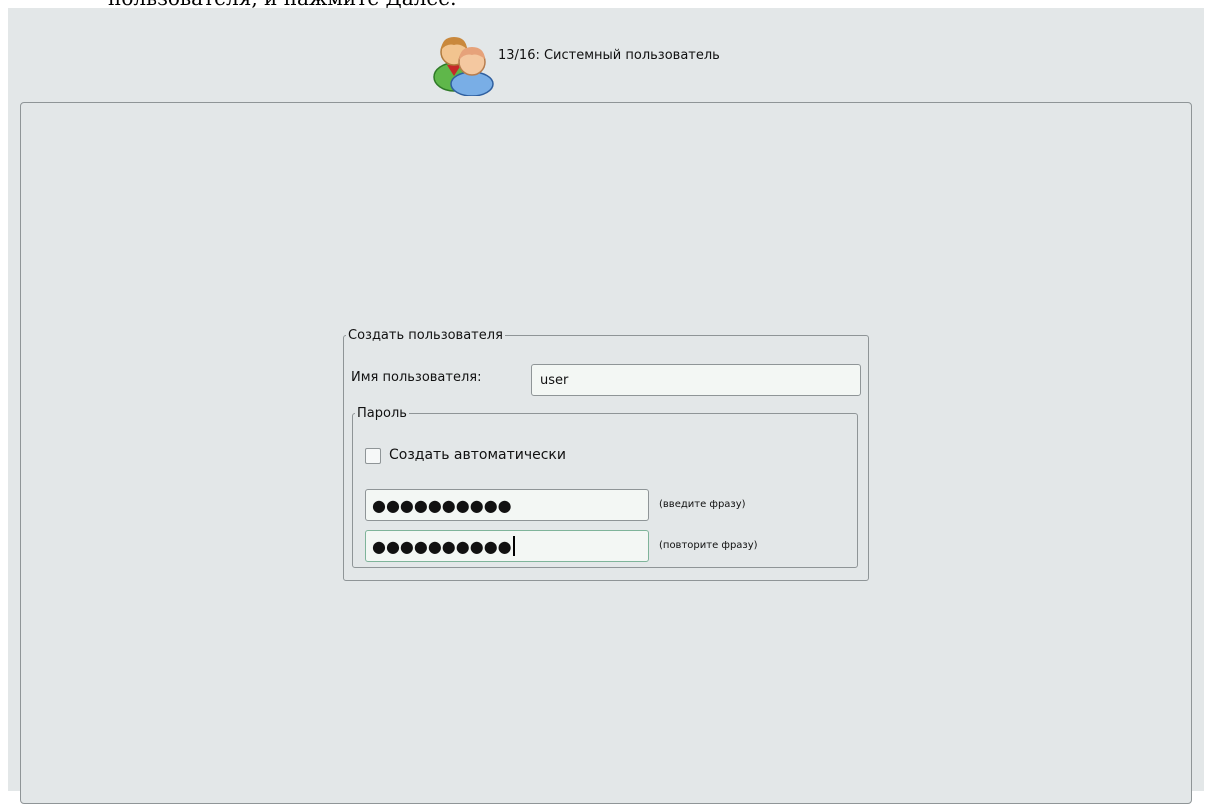  Describe the element at coordinates (702, 504) in the screenshot. I see `password-hint: (введите фразу)` at that location.